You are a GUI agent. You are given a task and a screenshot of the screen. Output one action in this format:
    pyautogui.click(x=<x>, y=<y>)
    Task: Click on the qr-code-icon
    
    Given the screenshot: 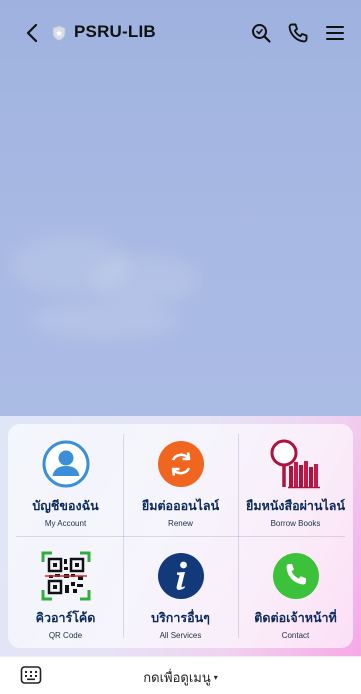 What is the action you would take?
    pyautogui.click(x=65, y=576)
    